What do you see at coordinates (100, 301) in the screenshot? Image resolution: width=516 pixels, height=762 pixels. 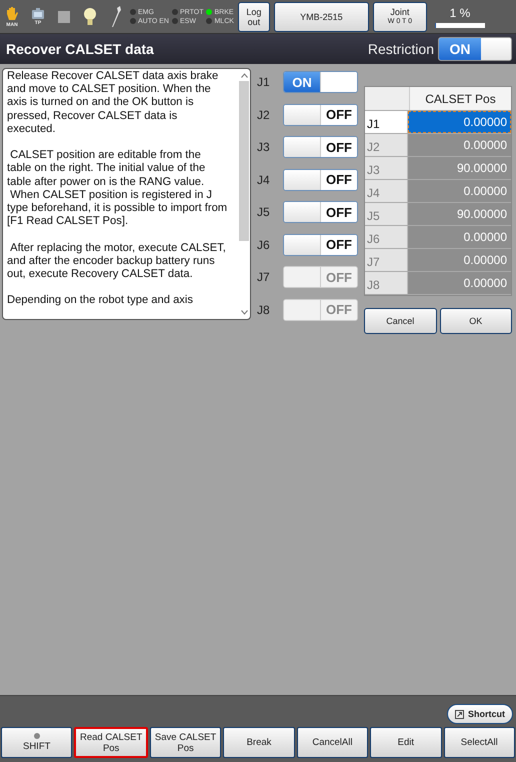 I see `description-text: Depending on the robot type and axis` at bounding box center [100, 301].